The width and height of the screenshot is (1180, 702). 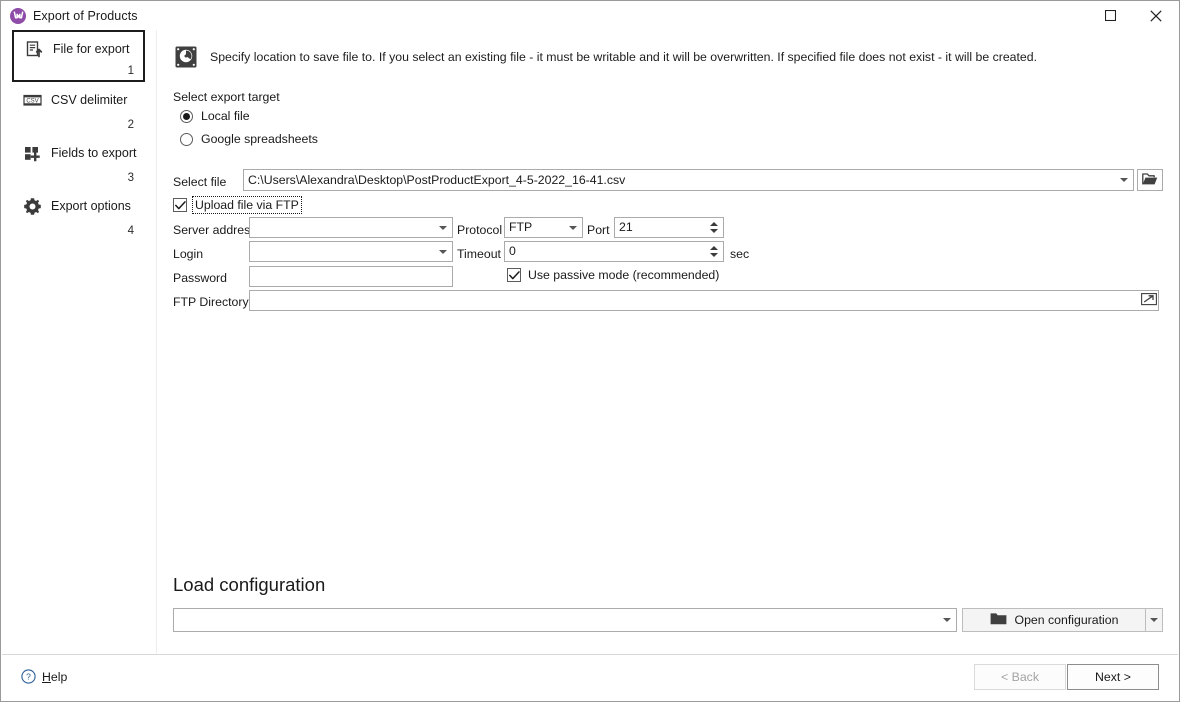 I want to click on port-input: 21, so click(x=669, y=227).